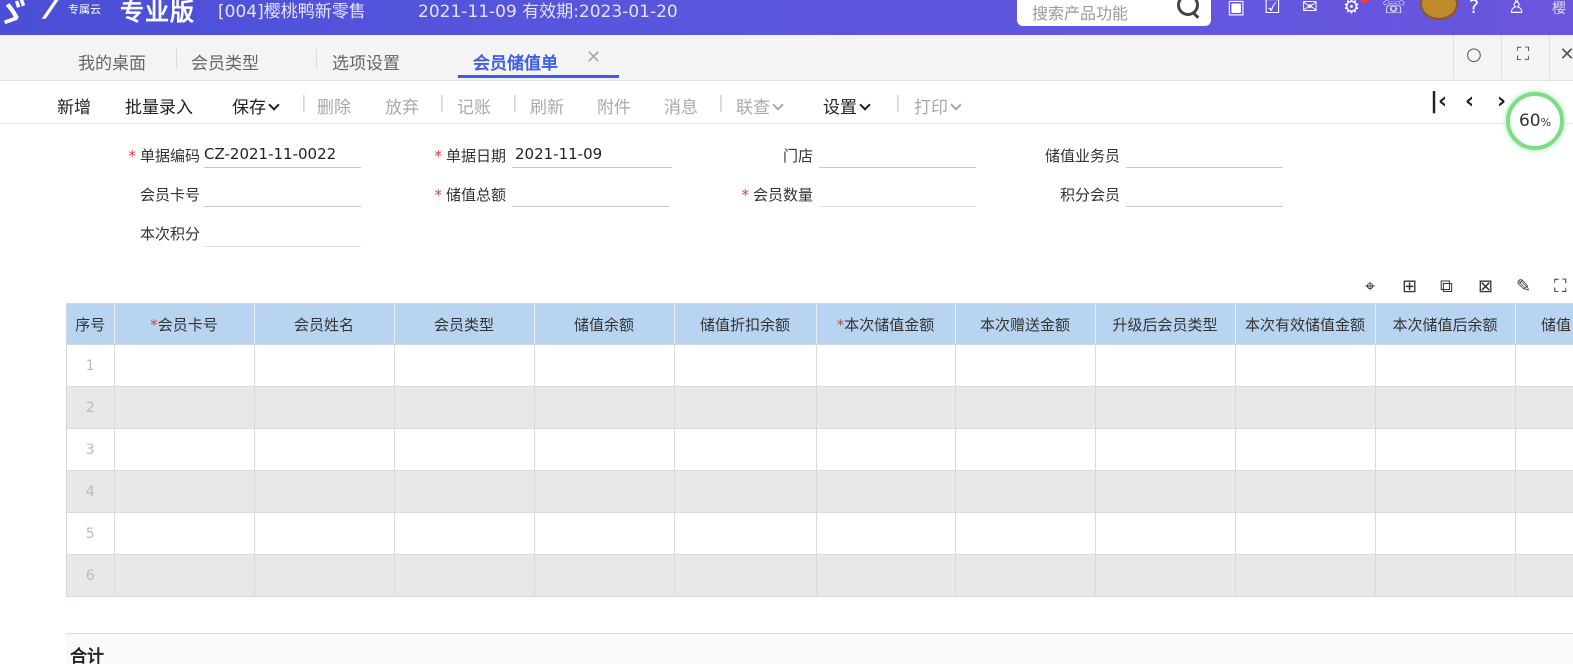  Describe the element at coordinates (324, 324) in the screenshot. I see `column-header-member-name: 会员姓名` at that location.